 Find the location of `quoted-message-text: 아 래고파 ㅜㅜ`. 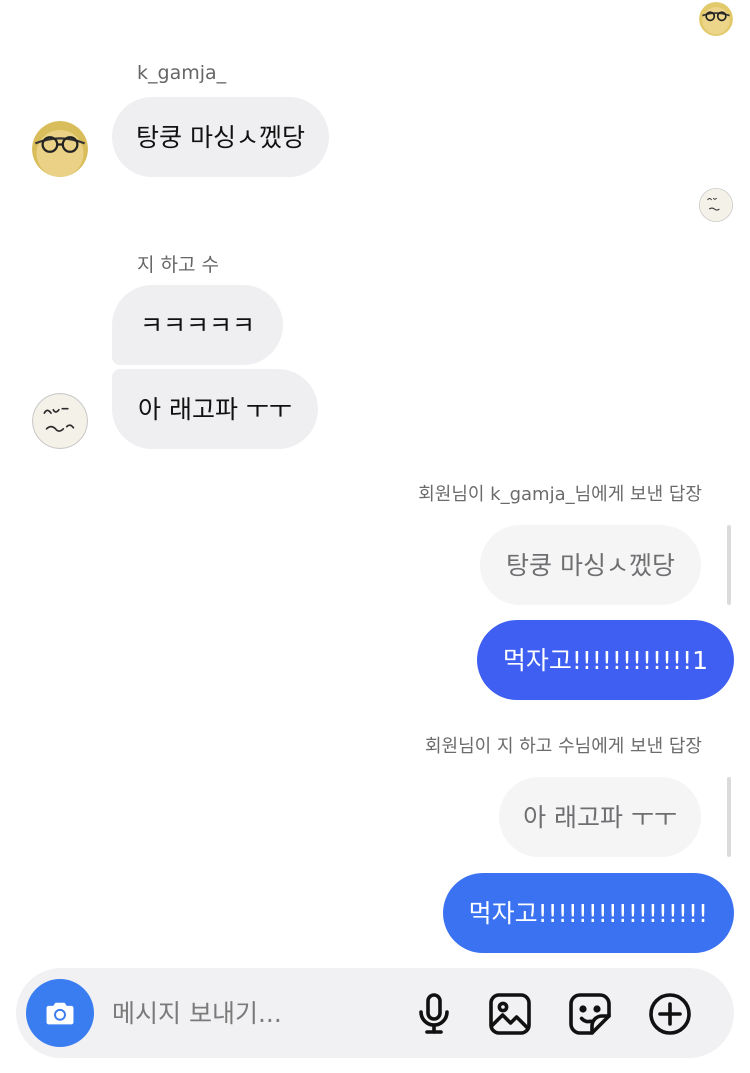

quoted-message-text: 아 래고파 ㅜㅜ is located at coordinates (600, 817).